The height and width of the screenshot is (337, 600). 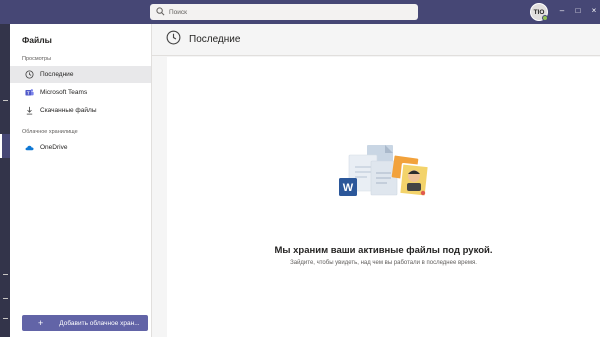 I want to click on onedrive-icon, so click(x=29, y=148).